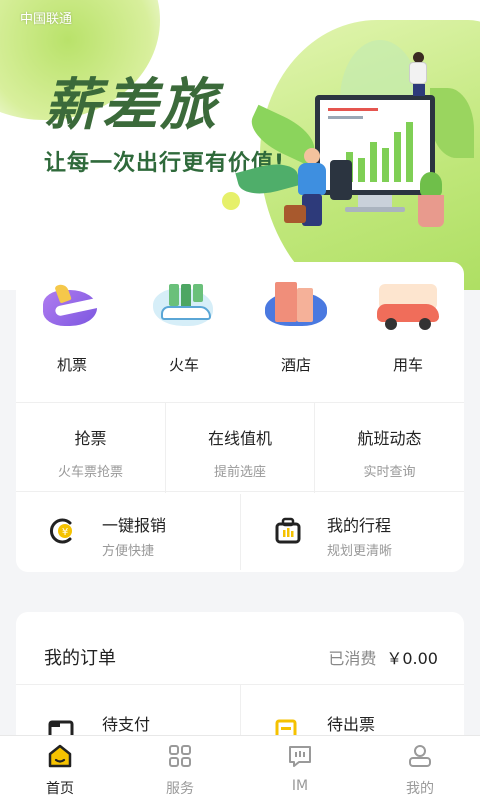 The image size is (480, 800). Describe the element at coordinates (412, 658) in the screenshot. I see `spent-amount: ￥0.00` at that location.